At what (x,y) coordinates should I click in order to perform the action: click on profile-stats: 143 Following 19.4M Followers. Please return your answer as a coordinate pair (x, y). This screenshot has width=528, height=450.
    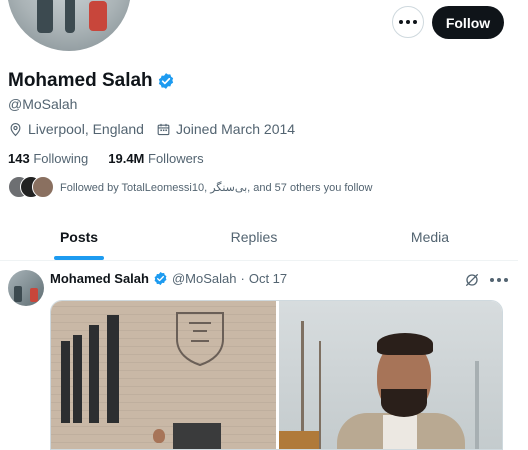
    Looking at the image, I should click on (106, 158).